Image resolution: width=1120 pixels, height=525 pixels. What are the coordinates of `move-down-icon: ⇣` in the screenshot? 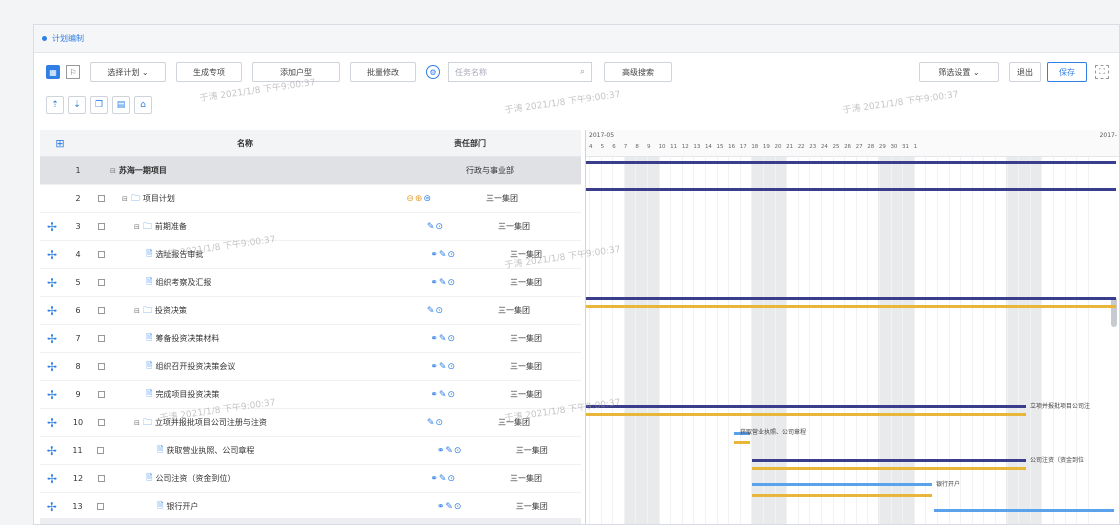 It's located at (77, 105).